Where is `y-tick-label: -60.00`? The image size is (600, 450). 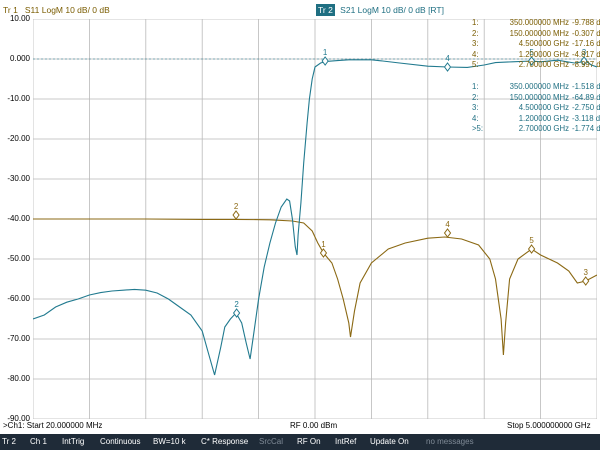
y-tick-label: -60.00 is located at coordinates (18, 298).